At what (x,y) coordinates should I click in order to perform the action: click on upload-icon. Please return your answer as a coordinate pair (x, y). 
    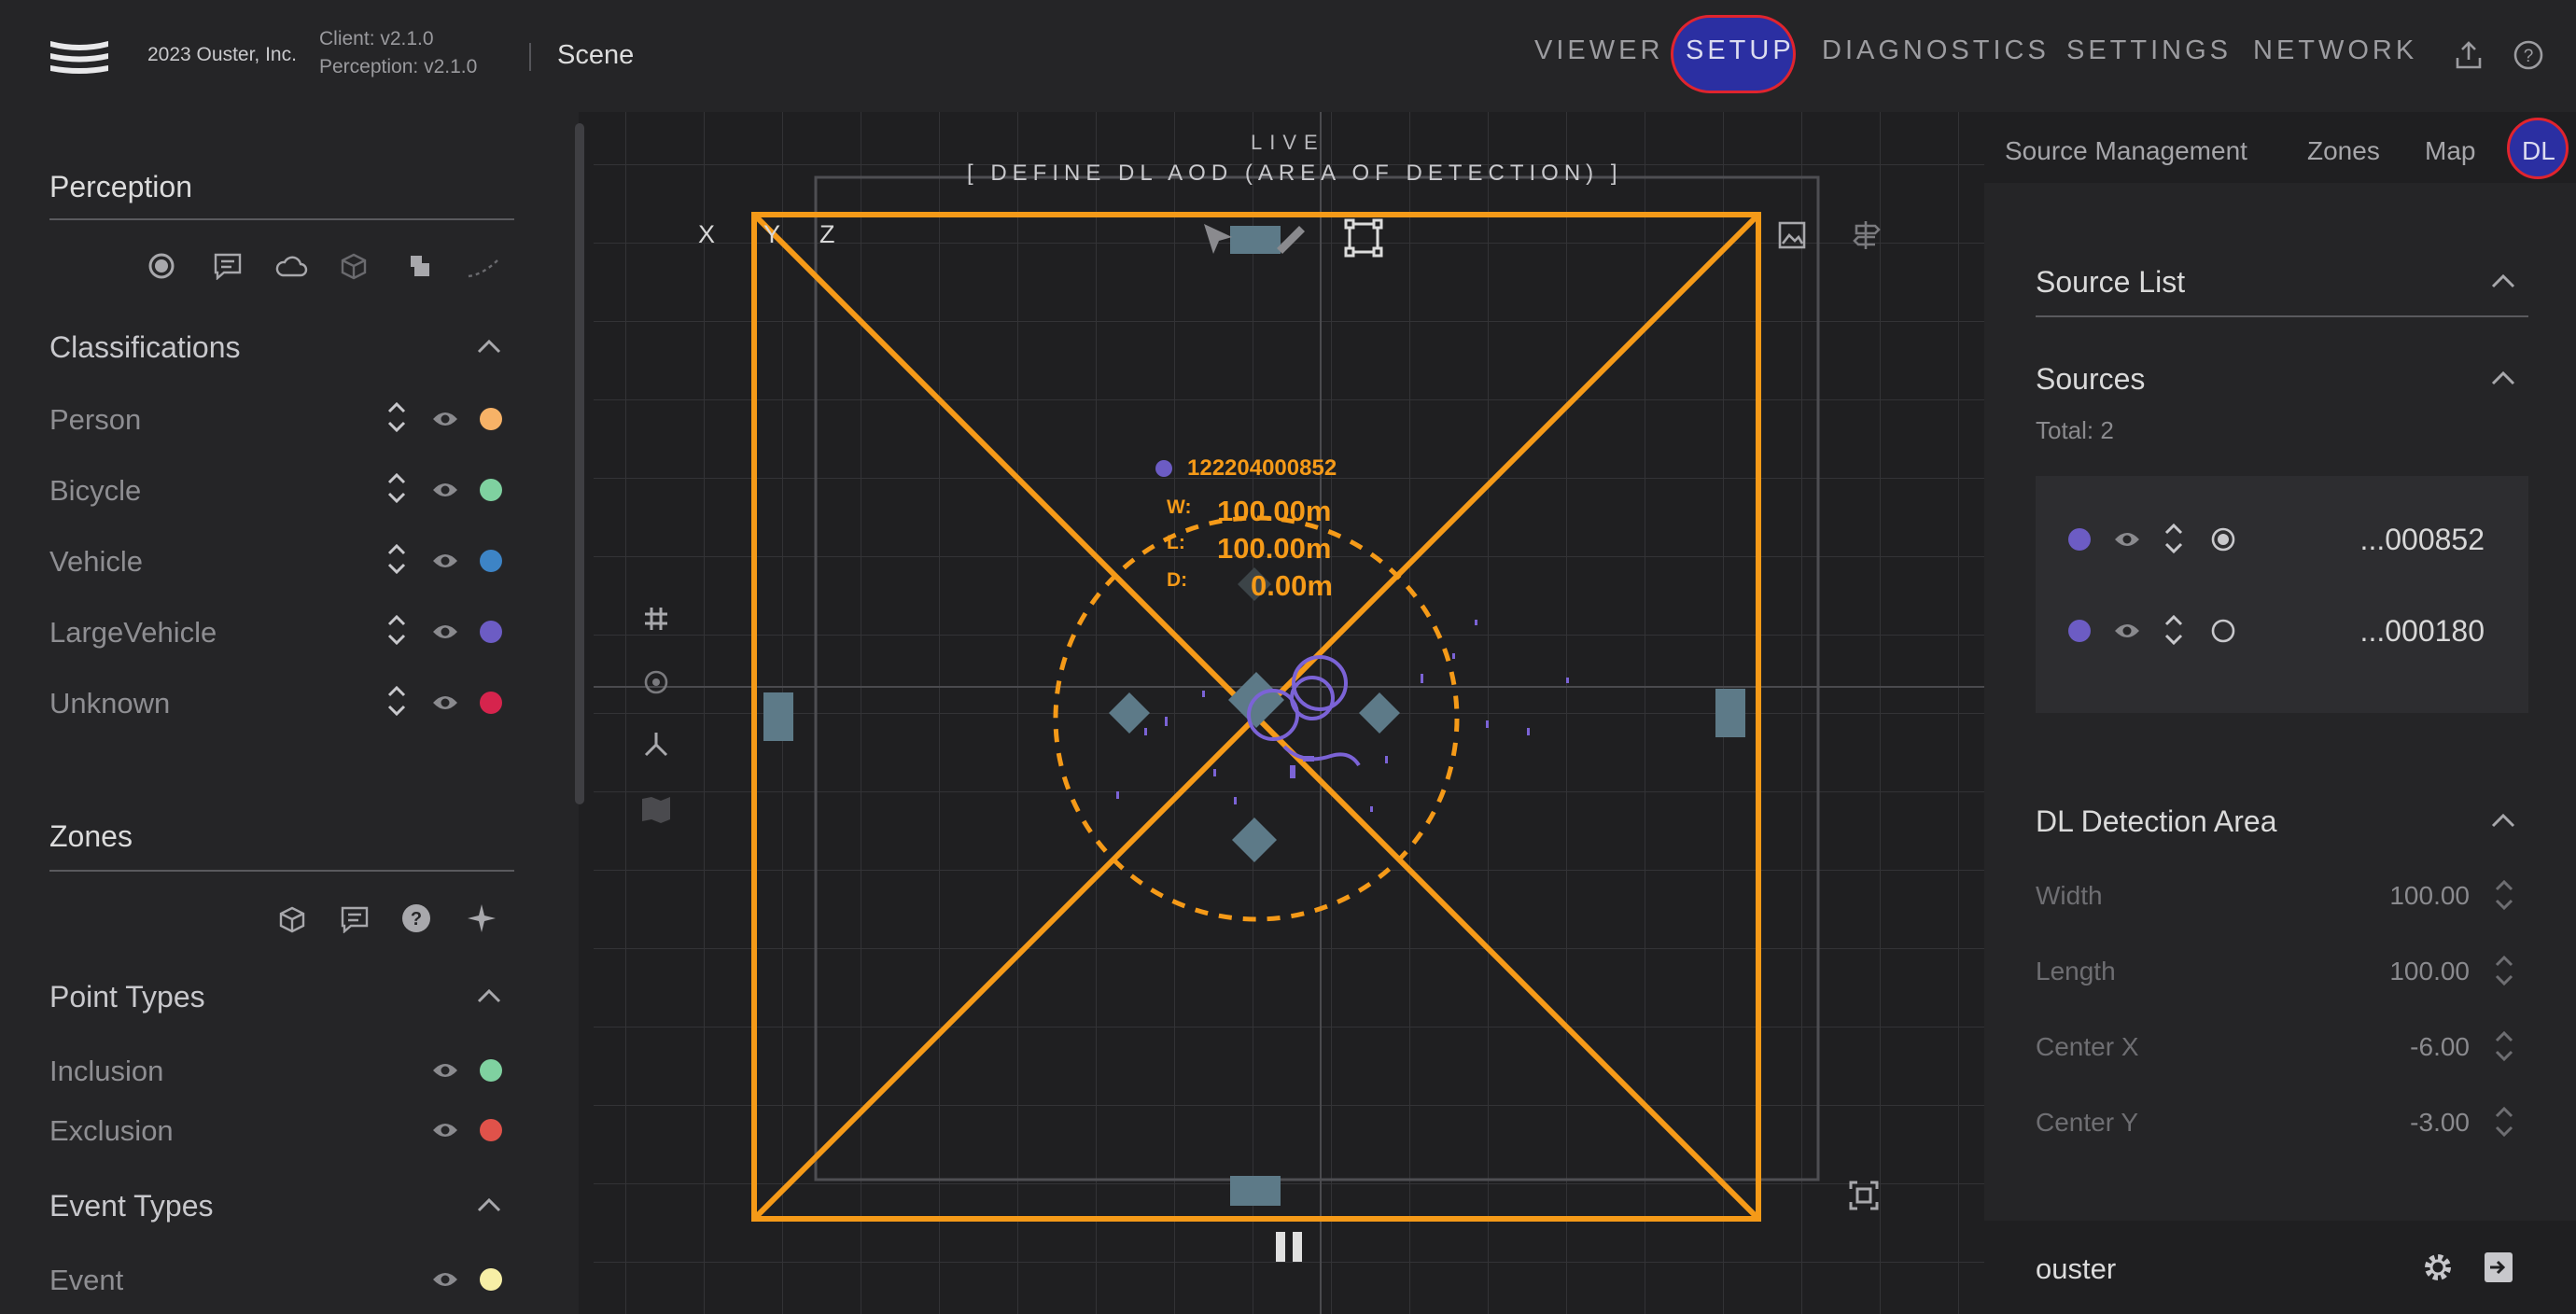
    Looking at the image, I should click on (2469, 55).